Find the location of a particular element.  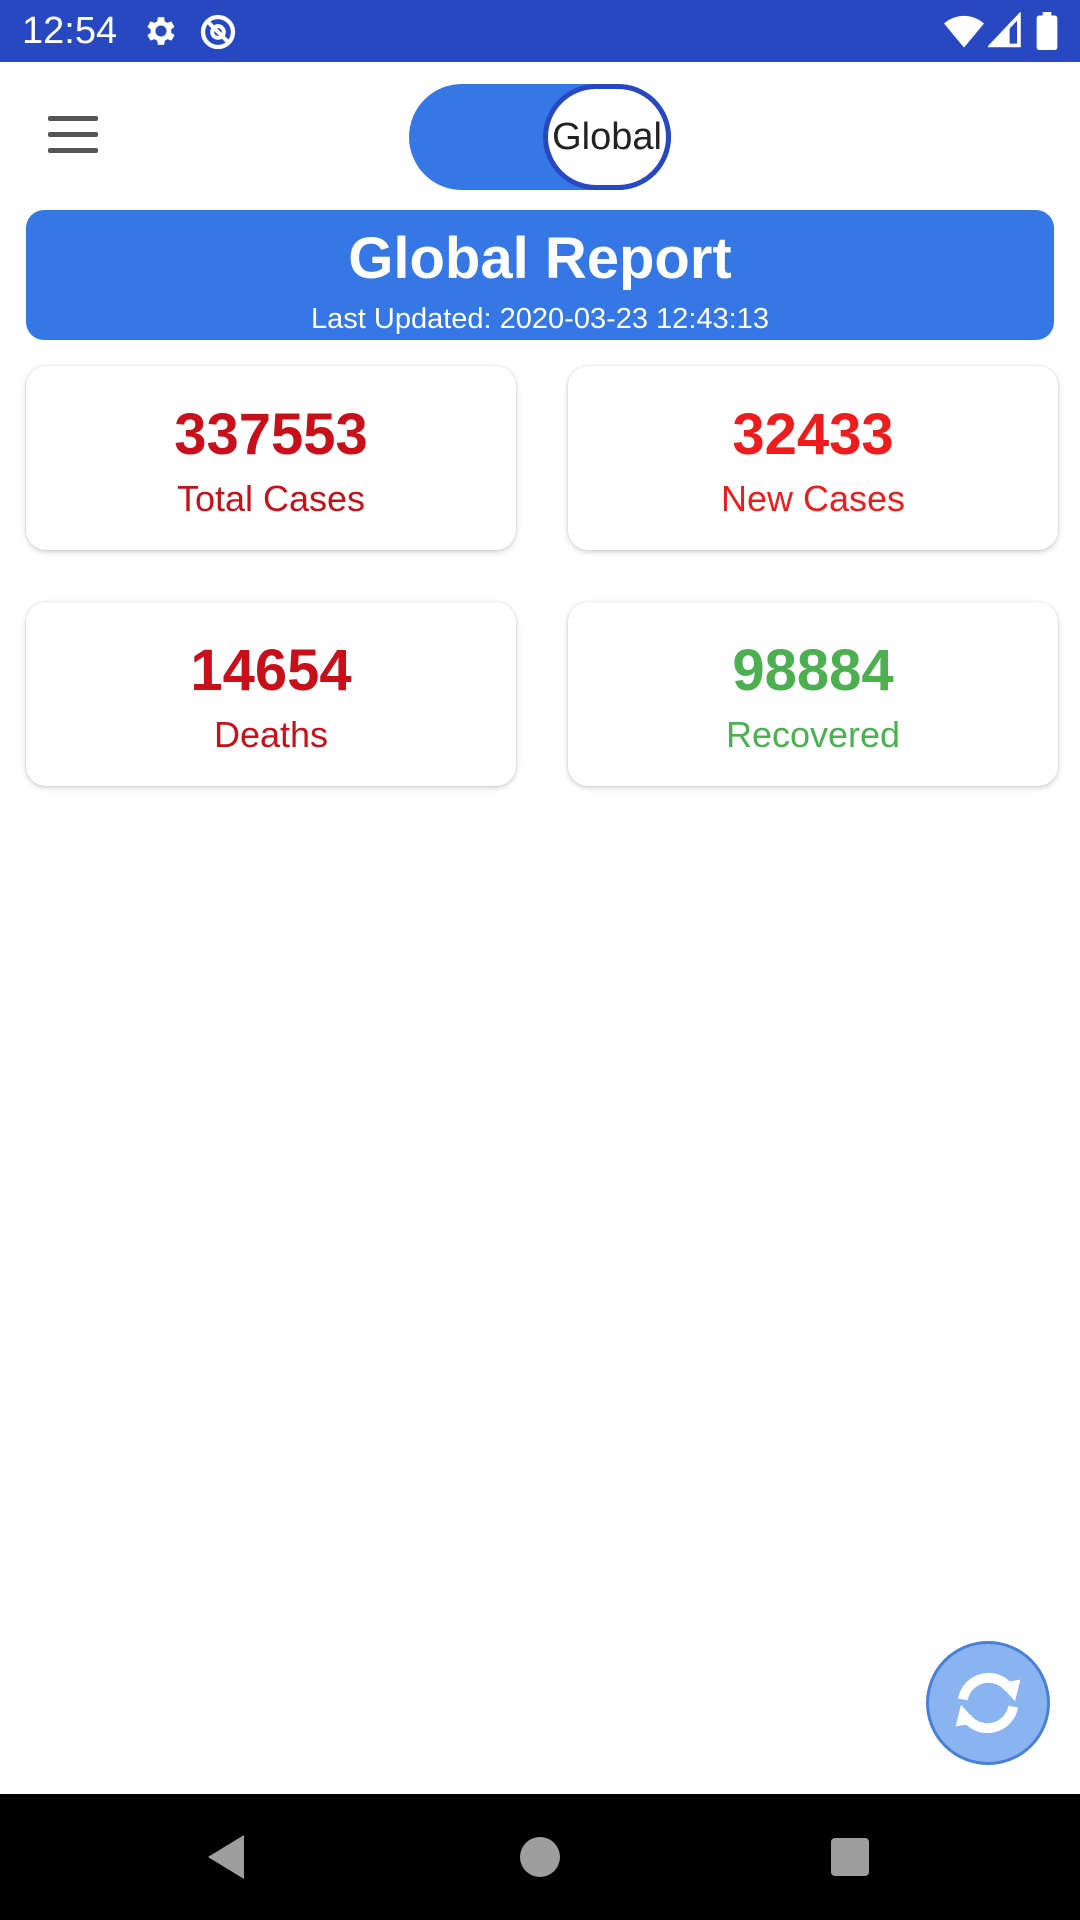

status-bar: 12:54 is located at coordinates (540, 31).